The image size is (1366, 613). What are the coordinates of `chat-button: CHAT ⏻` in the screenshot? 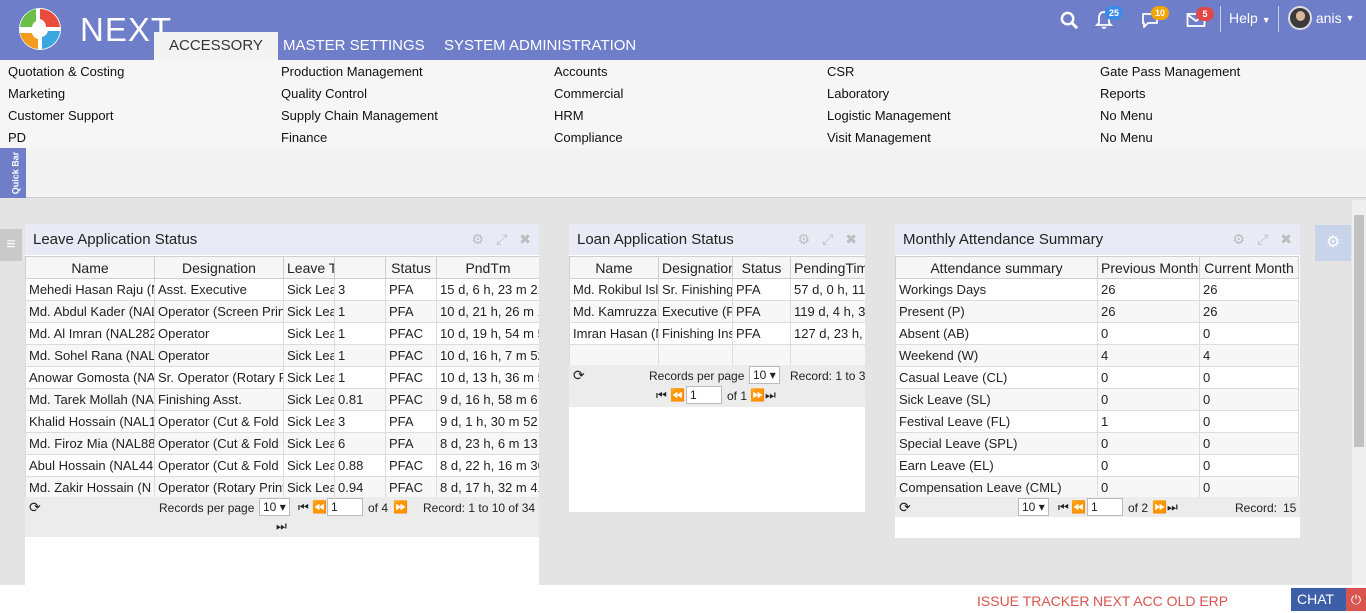 It's located at (1328, 599).